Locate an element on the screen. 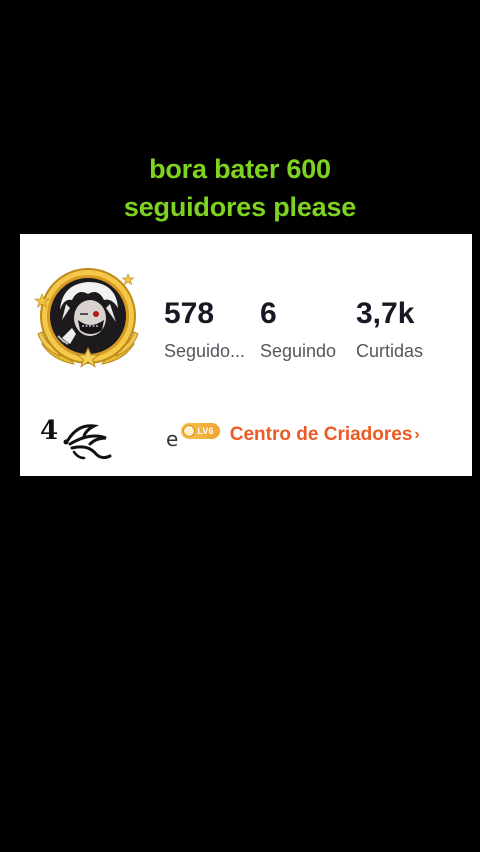  likes-count: 3,7k is located at coordinates (385, 313).